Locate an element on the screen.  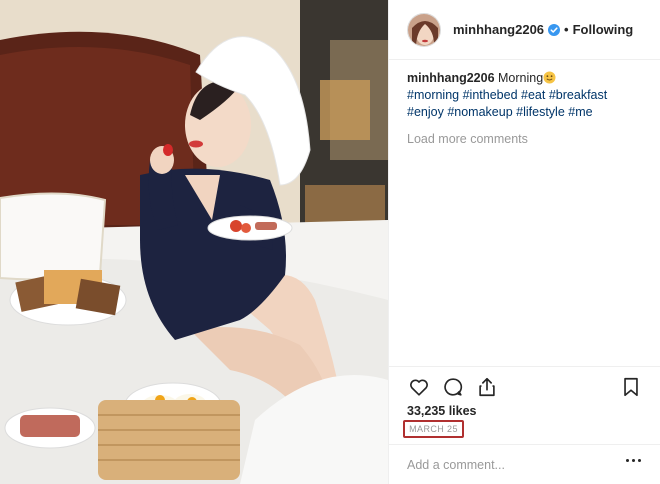
more-options-icon is located at coordinates (633, 460).